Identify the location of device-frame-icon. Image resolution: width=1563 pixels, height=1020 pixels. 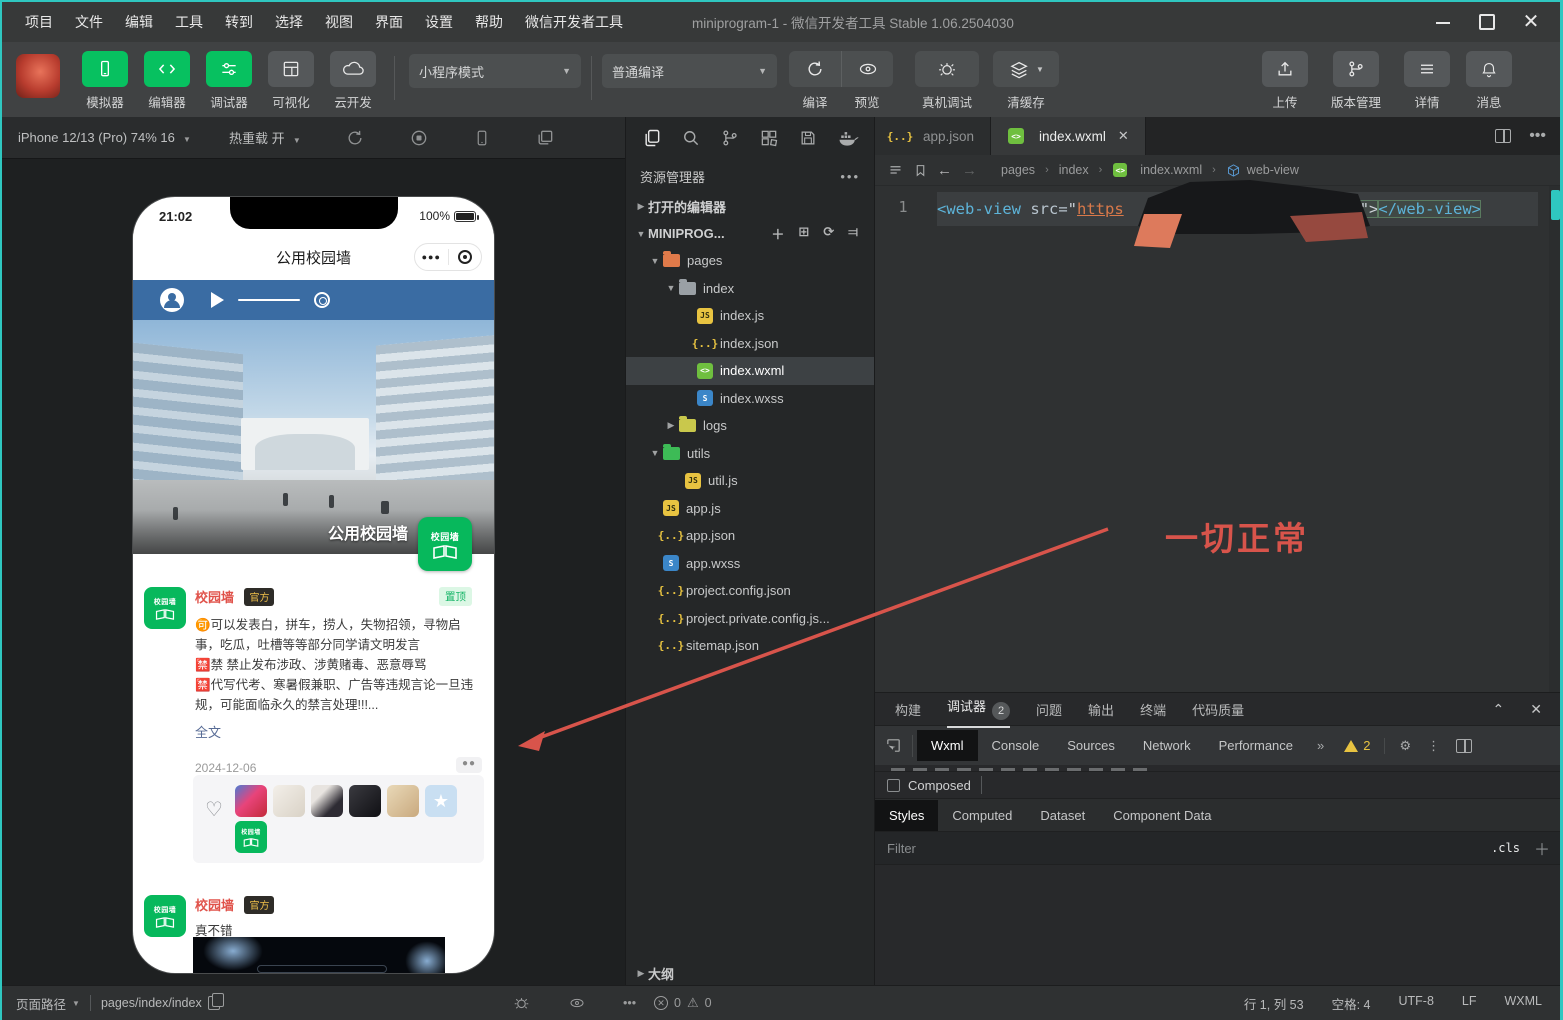
(482, 138).